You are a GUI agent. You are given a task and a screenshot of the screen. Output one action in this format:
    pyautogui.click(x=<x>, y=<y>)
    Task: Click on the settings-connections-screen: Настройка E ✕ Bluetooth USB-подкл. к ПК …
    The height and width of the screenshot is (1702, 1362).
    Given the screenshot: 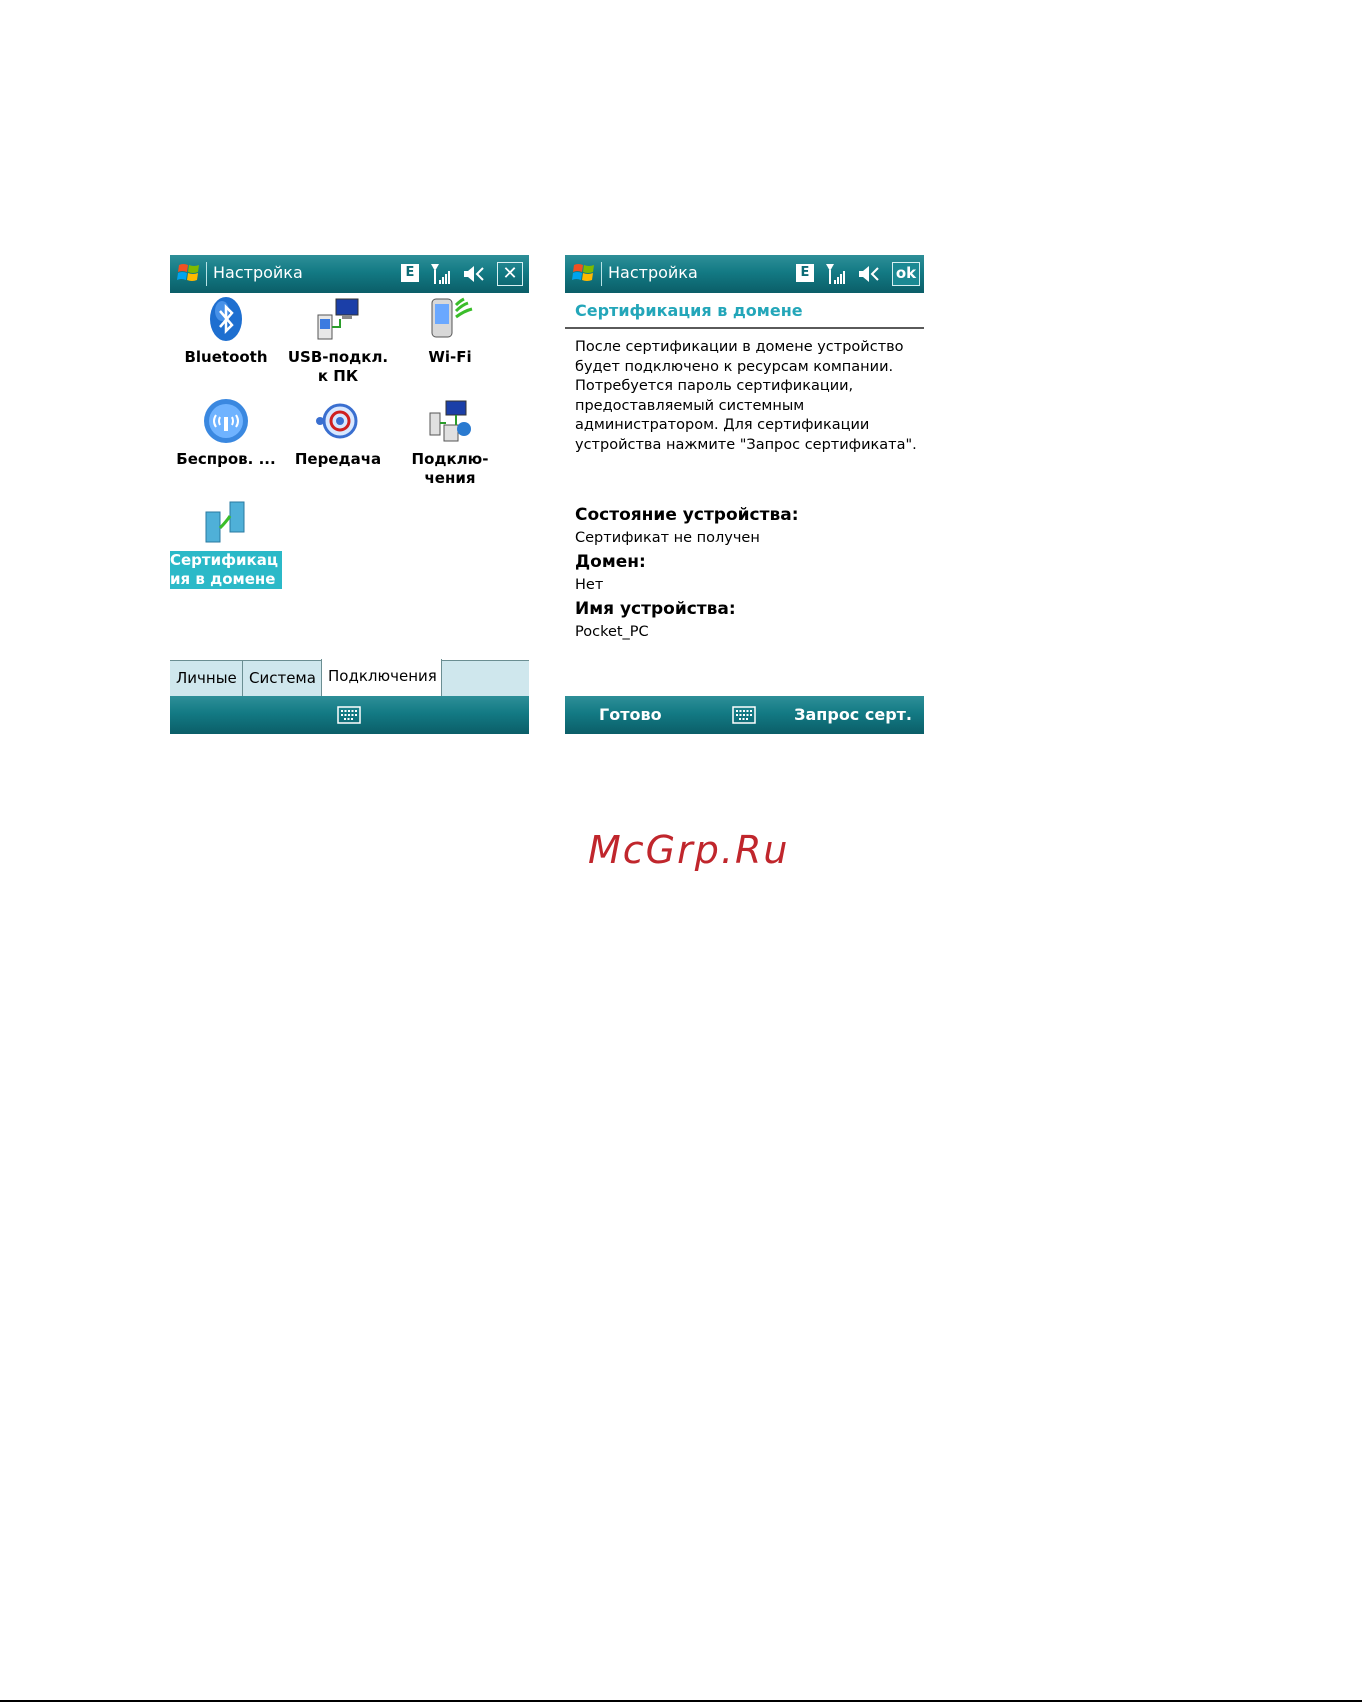 What is the action you would take?
    pyautogui.click(x=349, y=494)
    